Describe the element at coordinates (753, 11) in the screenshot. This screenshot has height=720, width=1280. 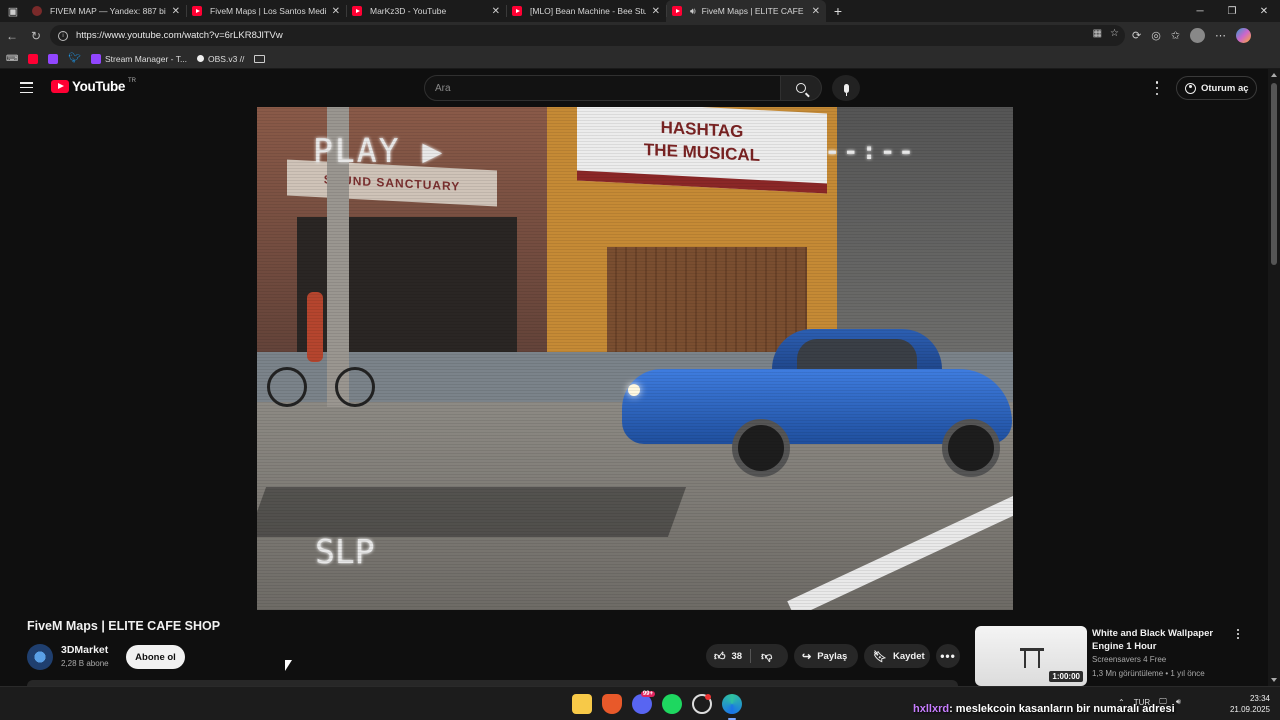
I see `tab-title: FiveM Maps | ELITE CAFE SHOP` at that location.